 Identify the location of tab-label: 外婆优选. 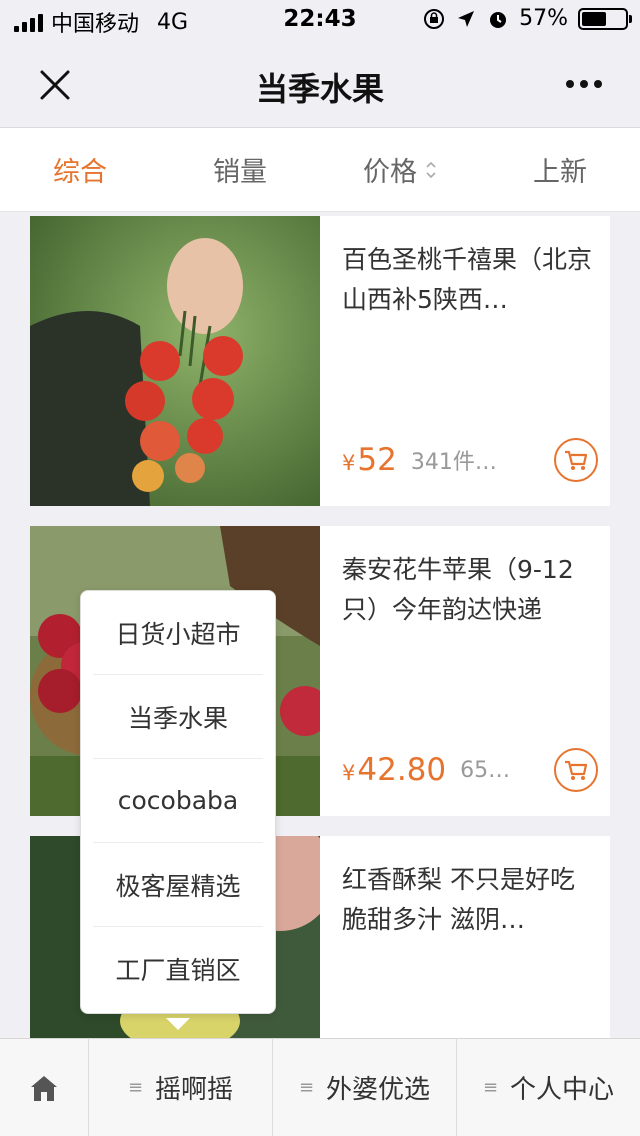
(378, 1090).